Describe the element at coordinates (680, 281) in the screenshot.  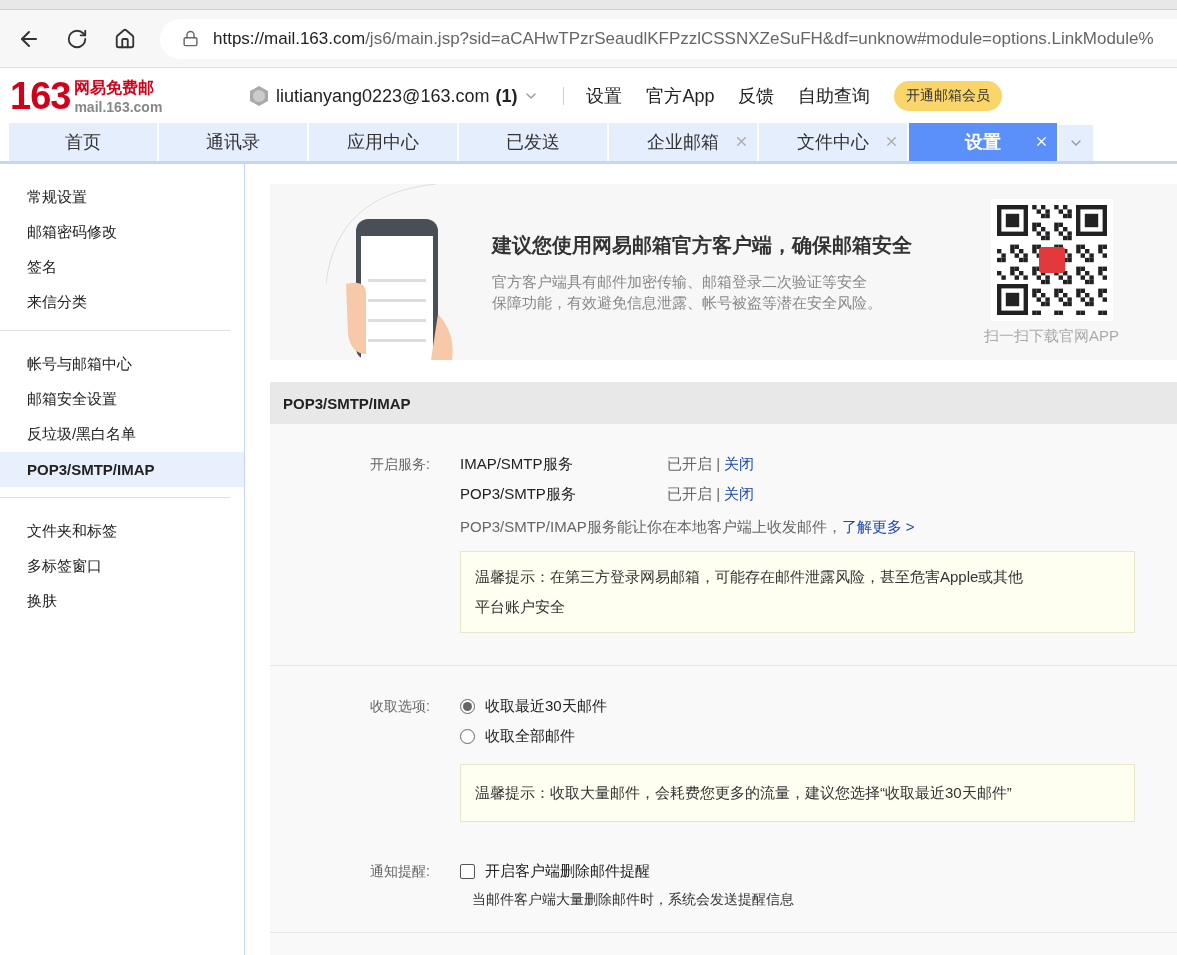
I see `banner-text: 官方客户端具有邮件加密传输、邮箱登录二次验证等安全` at that location.